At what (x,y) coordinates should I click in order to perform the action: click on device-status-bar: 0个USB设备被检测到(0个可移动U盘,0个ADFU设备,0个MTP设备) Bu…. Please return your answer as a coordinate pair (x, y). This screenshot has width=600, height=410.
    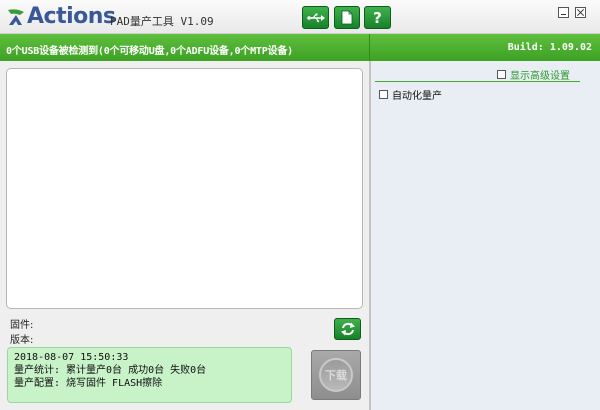
    Looking at the image, I should click on (300, 47).